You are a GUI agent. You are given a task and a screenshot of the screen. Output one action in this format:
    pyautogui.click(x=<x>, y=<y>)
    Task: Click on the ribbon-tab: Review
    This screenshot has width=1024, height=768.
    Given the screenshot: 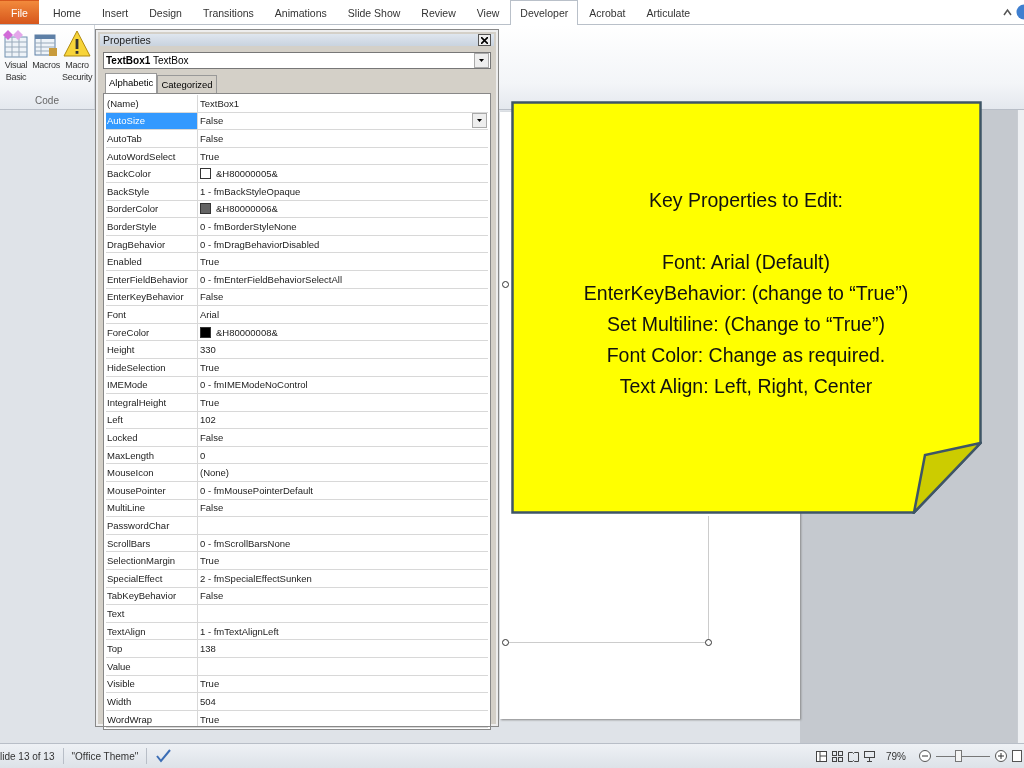 What is the action you would take?
    pyautogui.click(x=438, y=12)
    